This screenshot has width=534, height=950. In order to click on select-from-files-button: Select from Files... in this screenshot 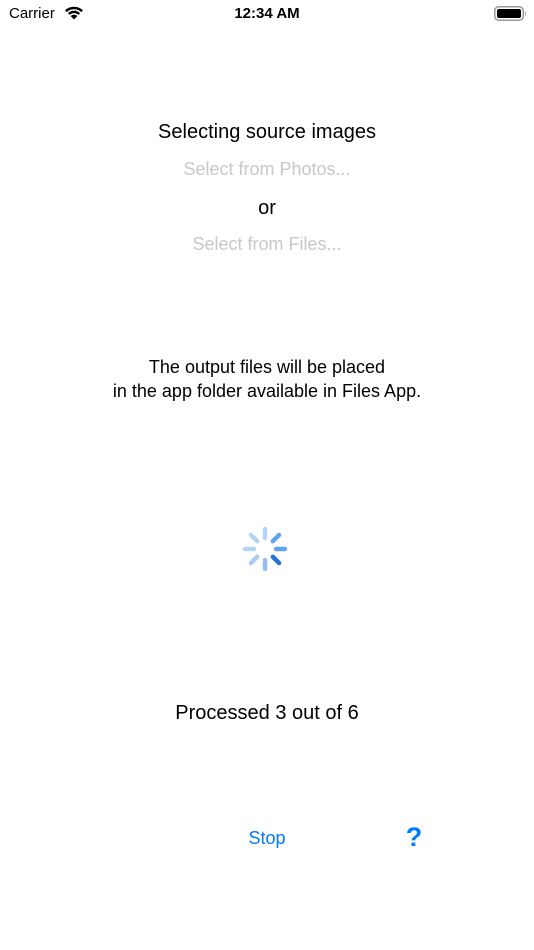, I will do `click(267, 244)`.